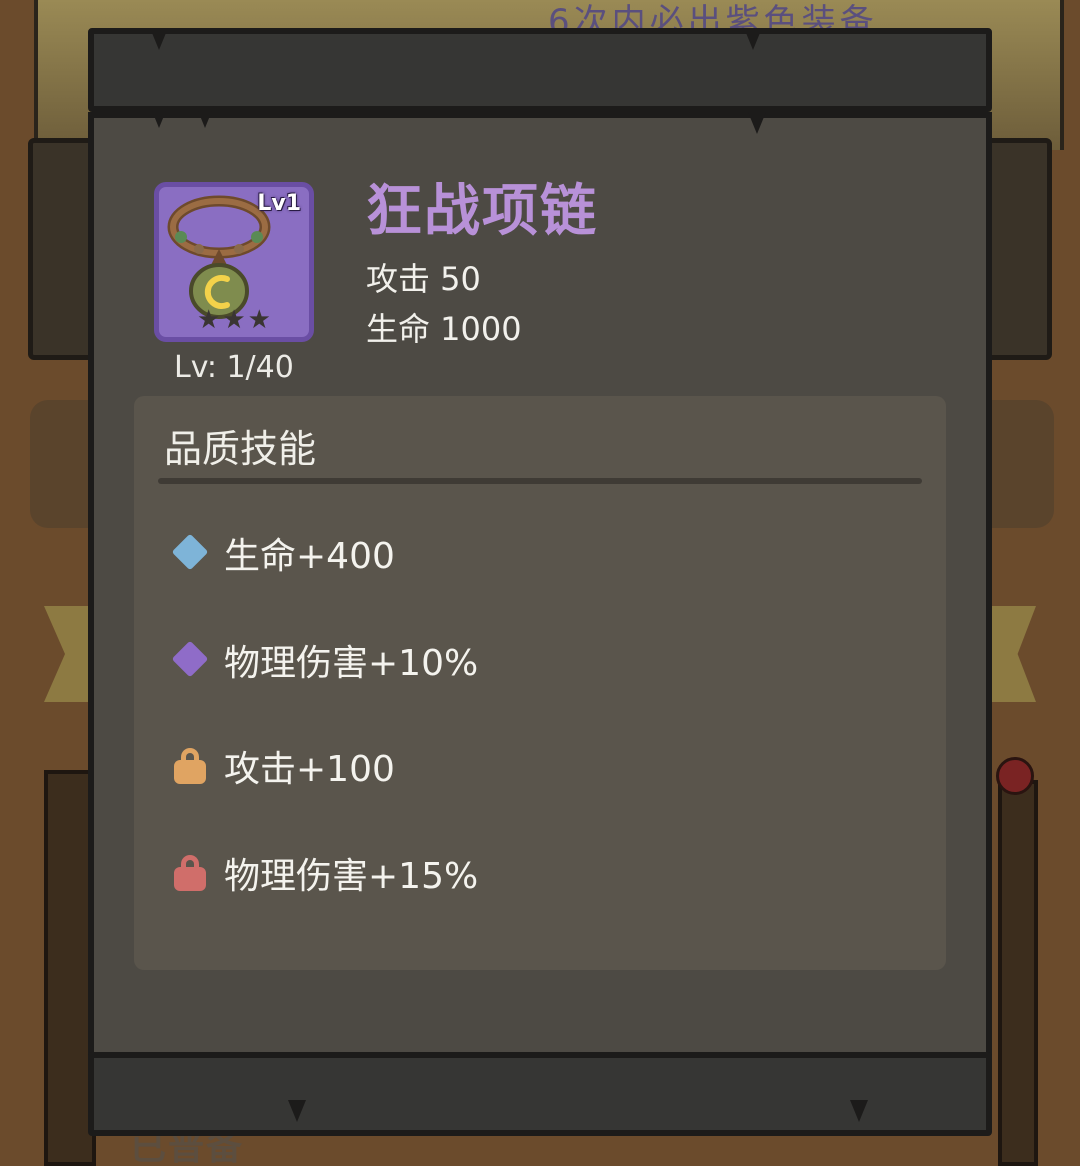 The image size is (1080, 1166). What do you see at coordinates (540, 1094) in the screenshot?
I see `modal-bottom-plank` at bounding box center [540, 1094].